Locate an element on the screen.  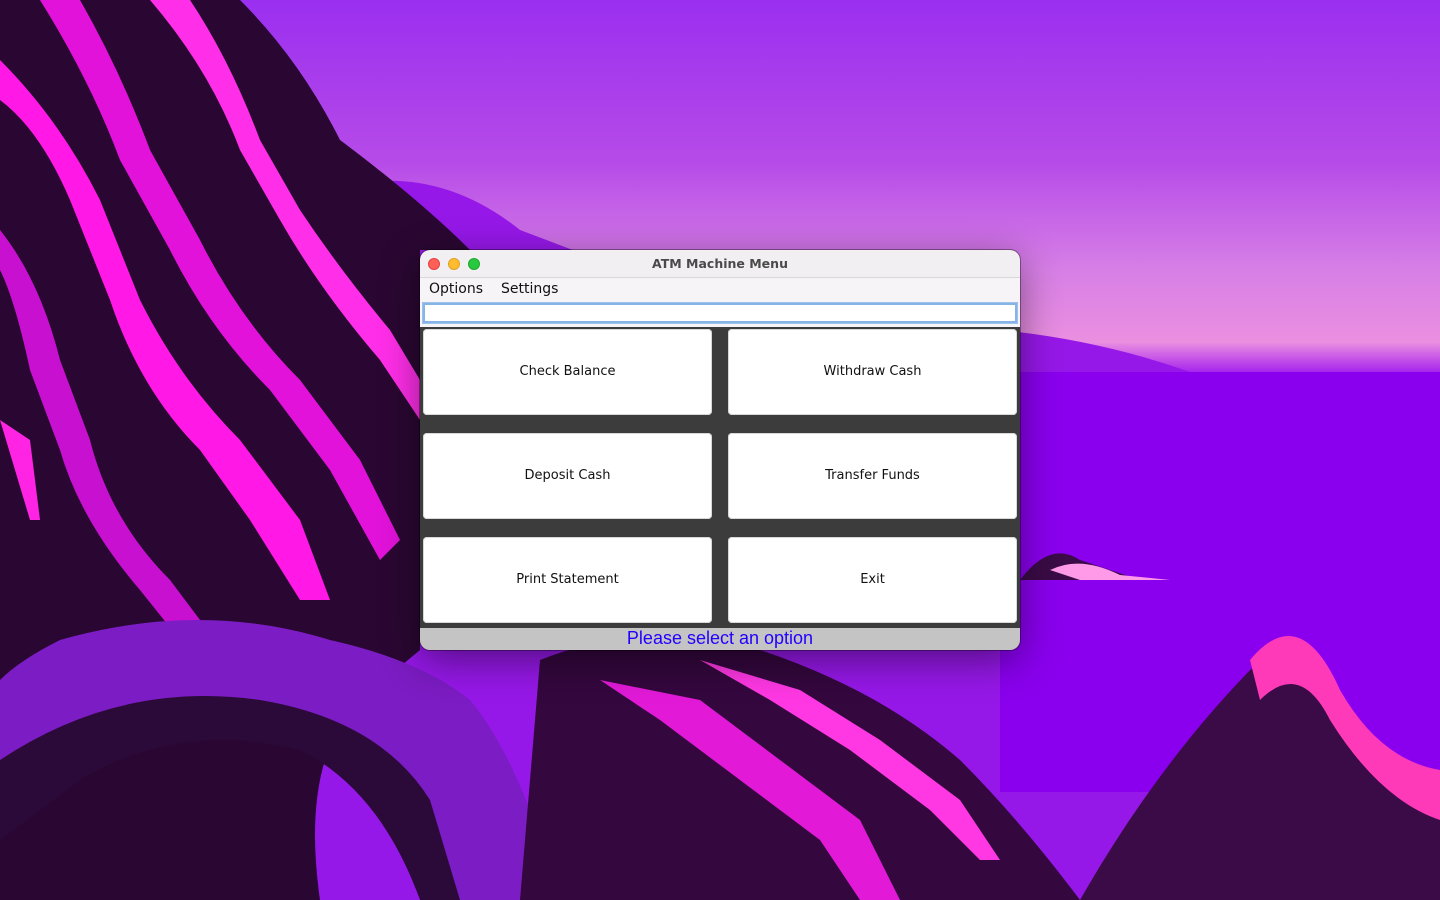
window-title: ATM Machine Menu is located at coordinates (720, 263).